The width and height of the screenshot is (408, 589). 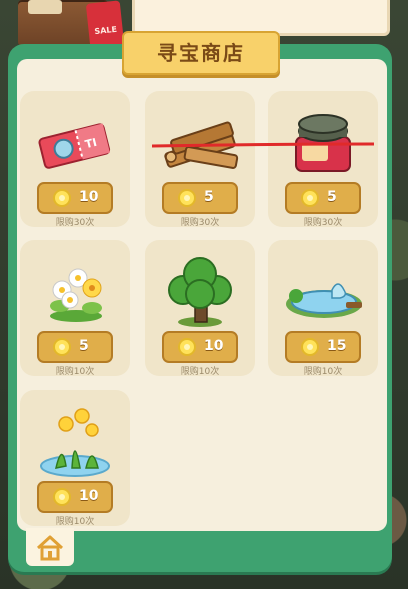 What do you see at coordinates (200, 136) in the screenshot?
I see `wood-logs-icon` at bounding box center [200, 136].